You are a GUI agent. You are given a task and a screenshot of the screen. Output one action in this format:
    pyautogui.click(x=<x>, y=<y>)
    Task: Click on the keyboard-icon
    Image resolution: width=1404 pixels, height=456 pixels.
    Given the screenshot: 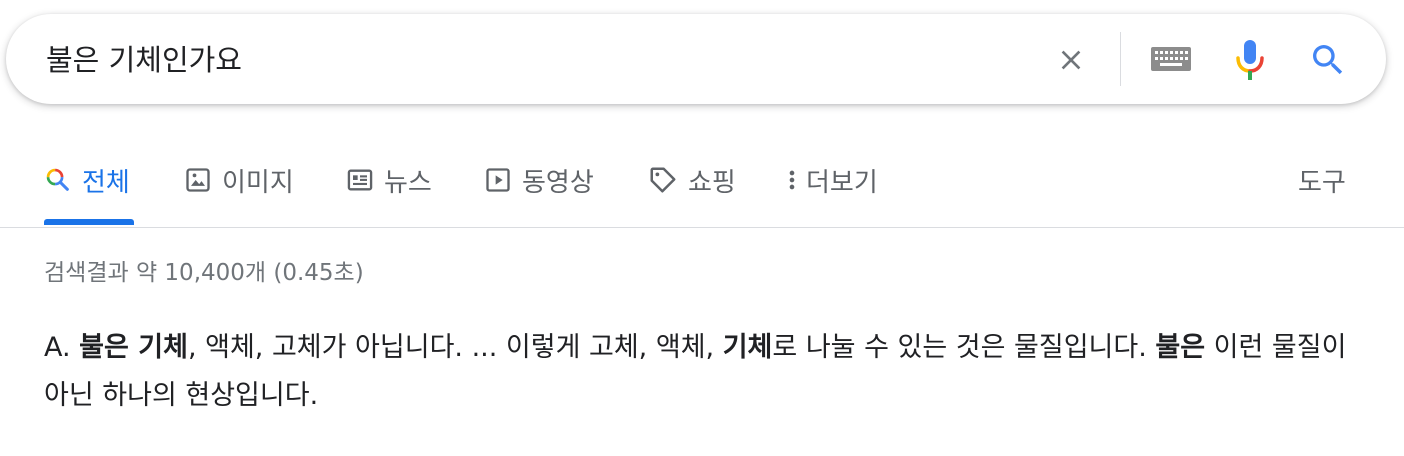 What is the action you would take?
    pyautogui.click(x=1171, y=59)
    